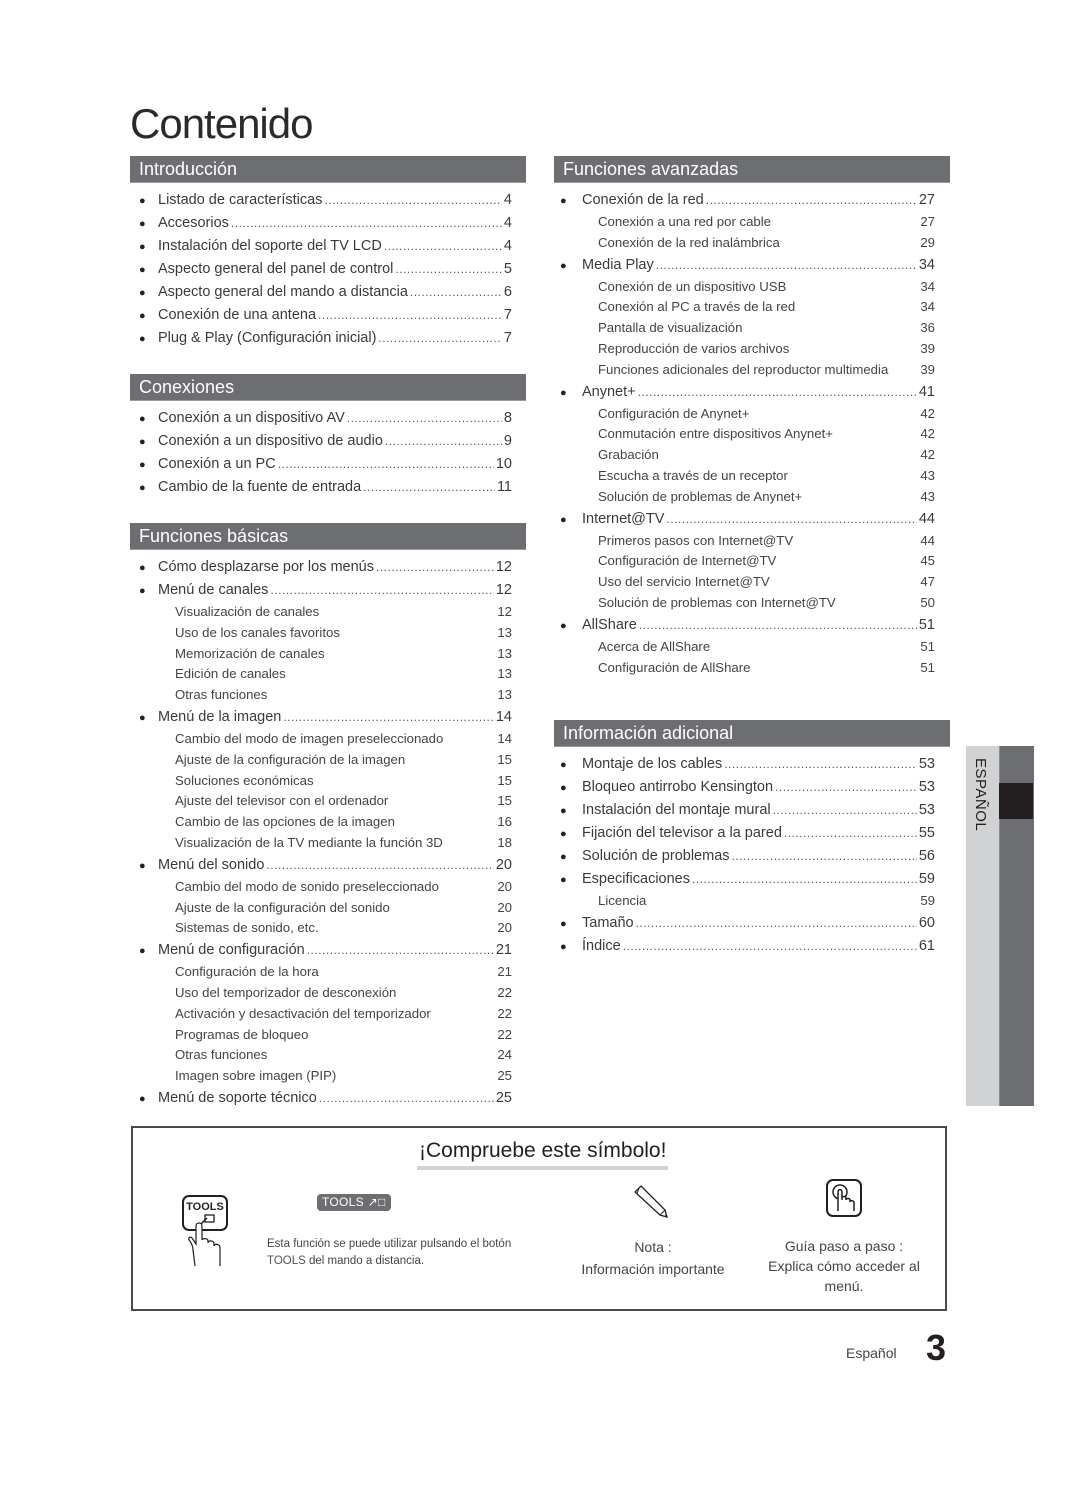 The height and width of the screenshot is (1494, 1080). What do you see at coordinates (321, 418) in the screenshot?
I see `toc-entry: ● Conexión a un dispositivo AV 8` at bounding box center [321, 418].